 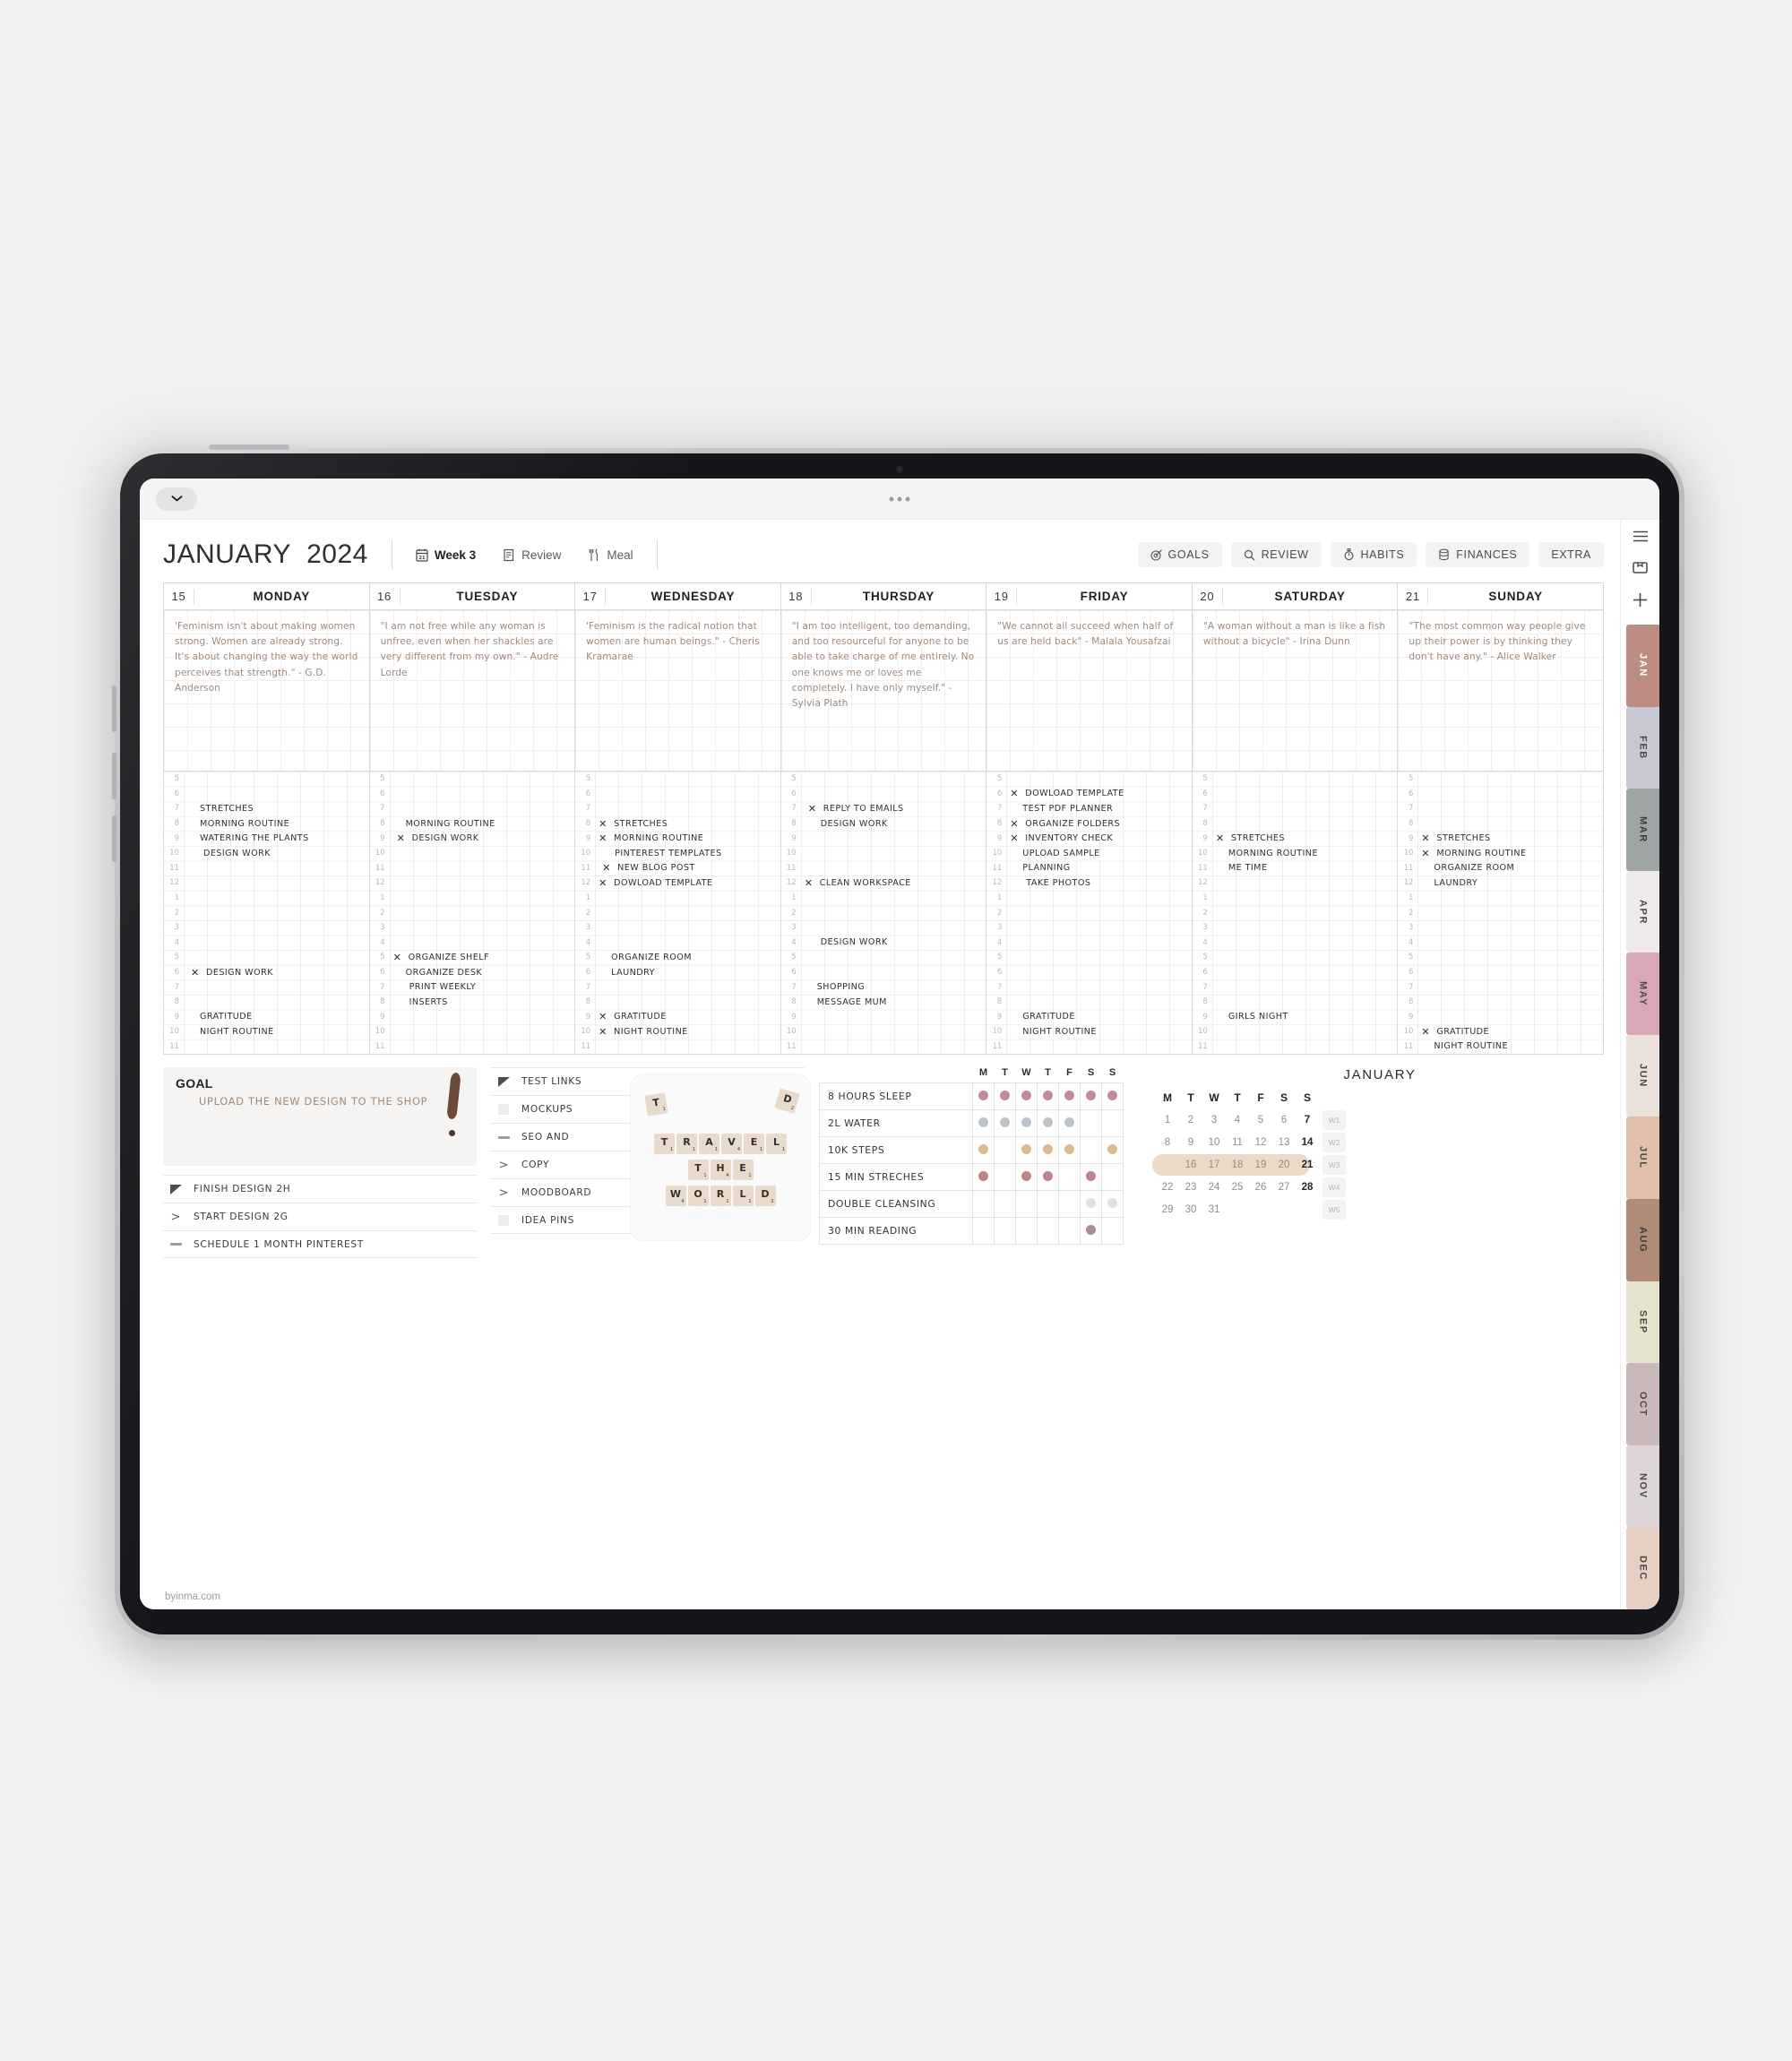 I want to click on slot-body: ✕ GRATITUDE, so click(x=1510, y=1031).